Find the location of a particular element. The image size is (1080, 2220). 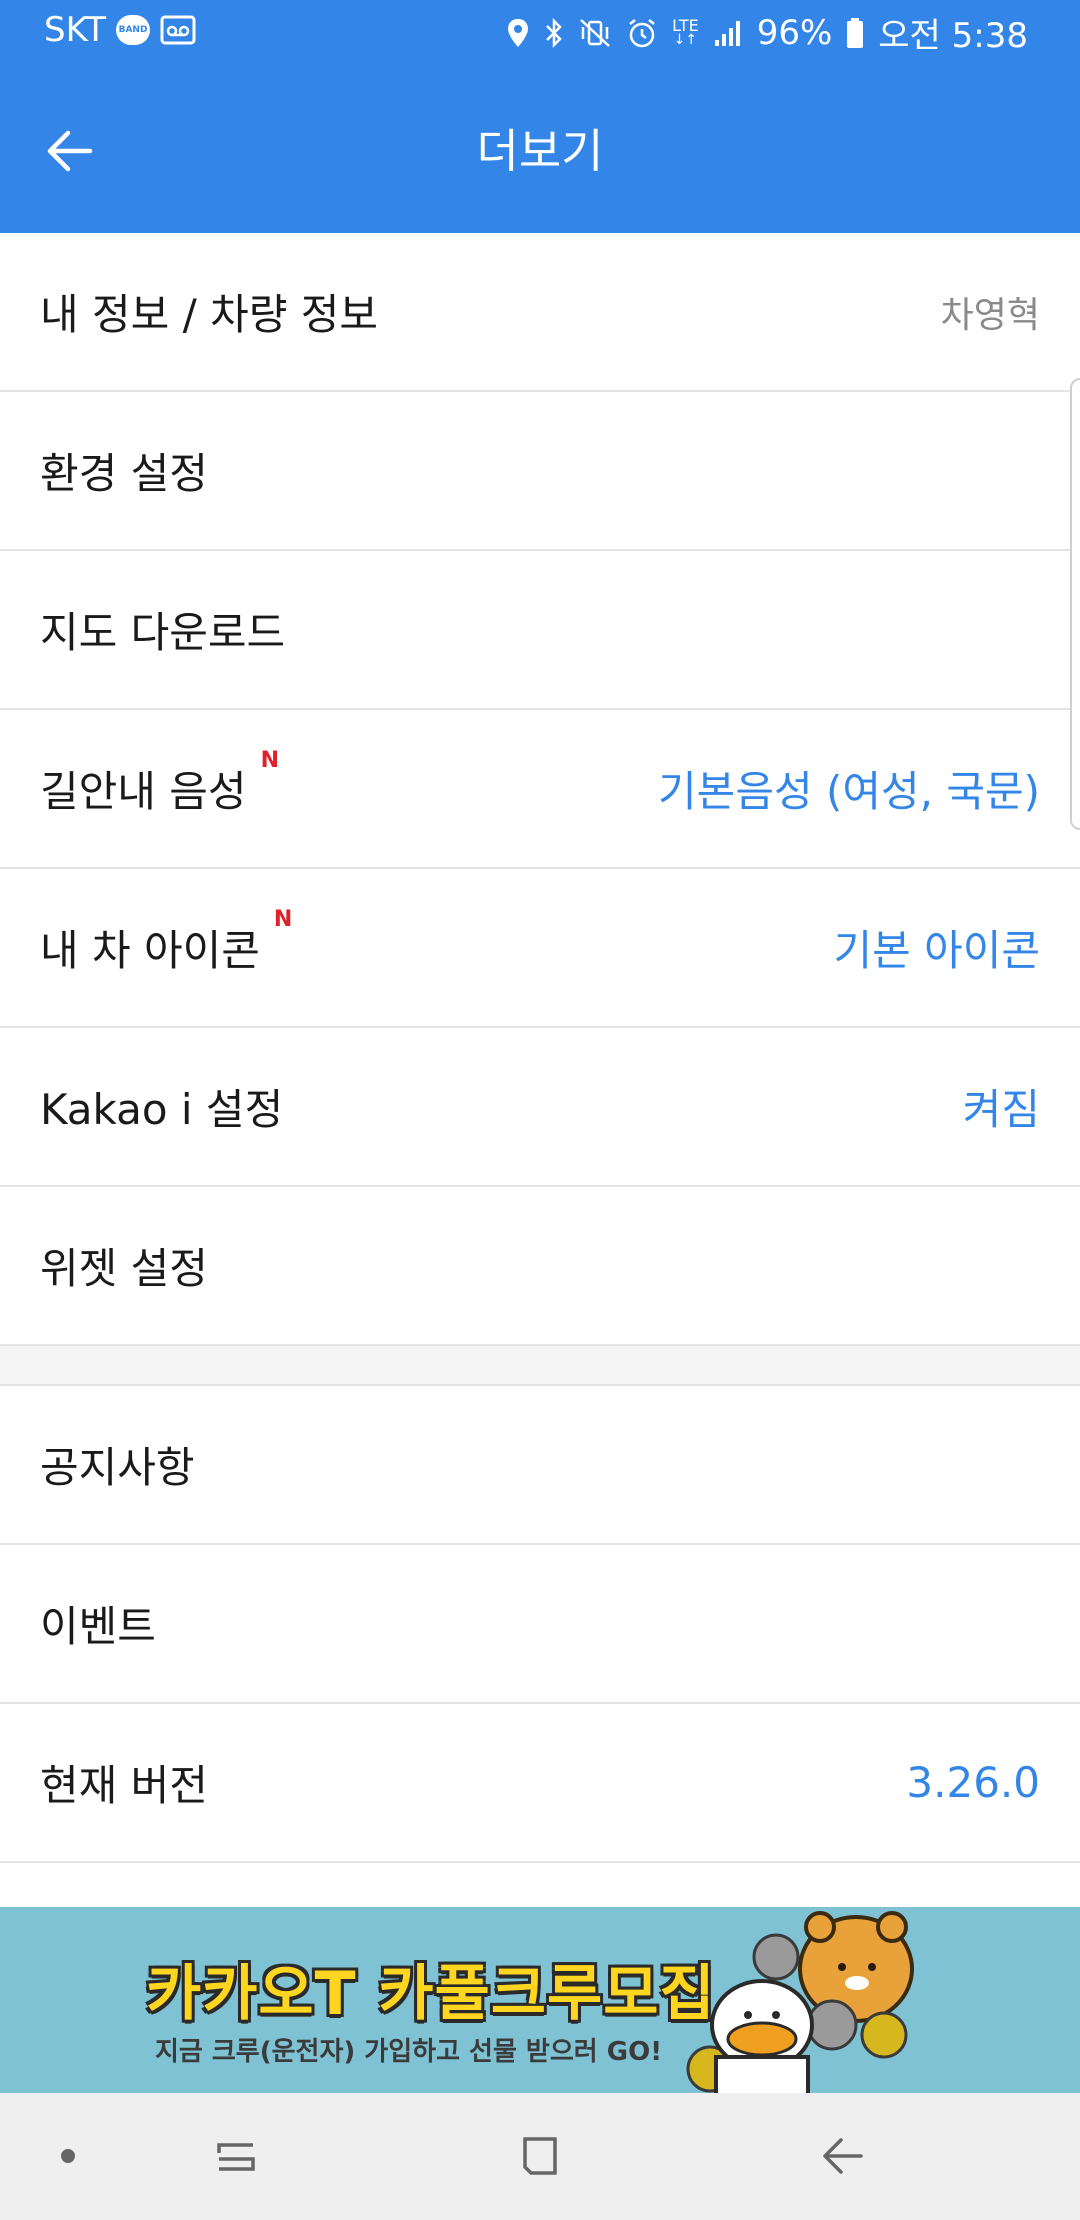

nav-dot-button is located at coordinates (68, 2156).